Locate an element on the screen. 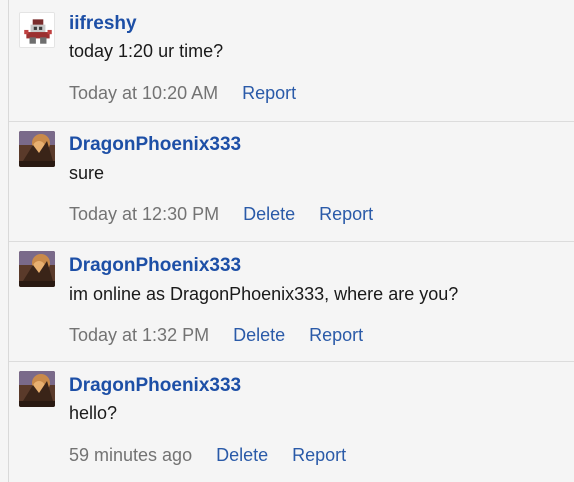 The width and height of the screenshot is (574, 482). timestamp: Today at 10:20 AM is located at coordinates (144, 93).